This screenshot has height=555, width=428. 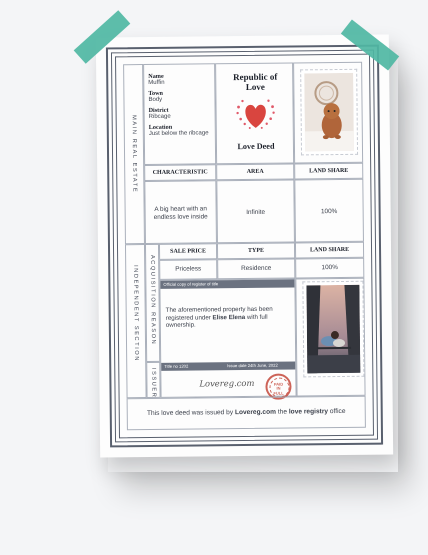 I want to click on field-location: Location Just below the ribcage, so click(x=178, y=130).